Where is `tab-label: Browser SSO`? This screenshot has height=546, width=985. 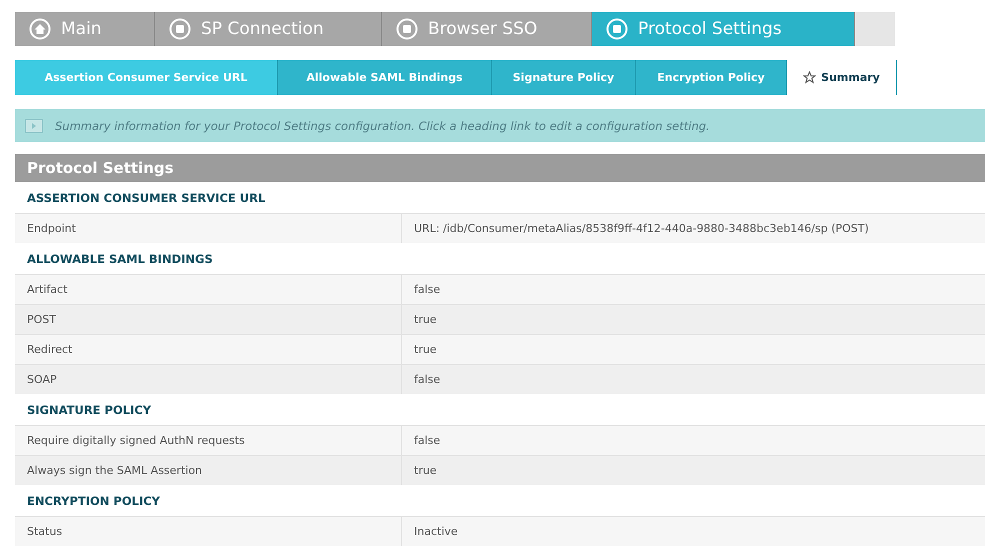 tab-label: Browser SSO is located at coordinates (483, 29).